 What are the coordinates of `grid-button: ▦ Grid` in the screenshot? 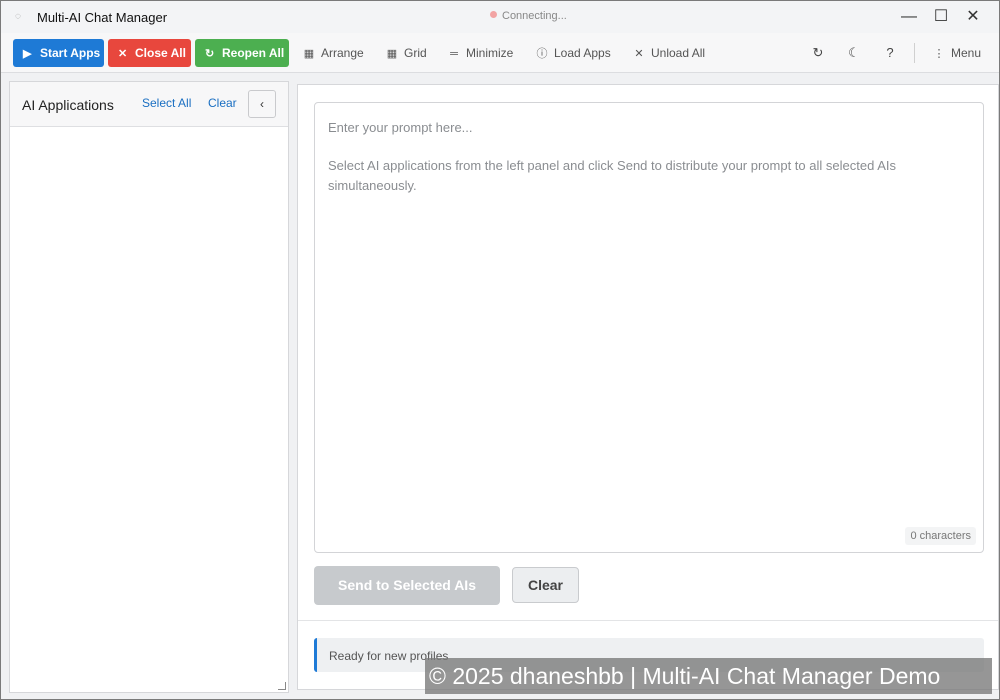 It's located at (406, 53).